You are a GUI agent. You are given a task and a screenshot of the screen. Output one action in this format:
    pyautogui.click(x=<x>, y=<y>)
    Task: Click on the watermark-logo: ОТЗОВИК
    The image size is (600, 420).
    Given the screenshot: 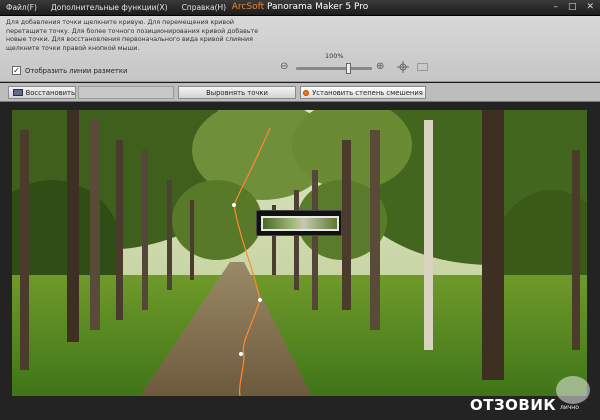 What is the action you would take?
    pyautogui.click(x=513, y=405)
    